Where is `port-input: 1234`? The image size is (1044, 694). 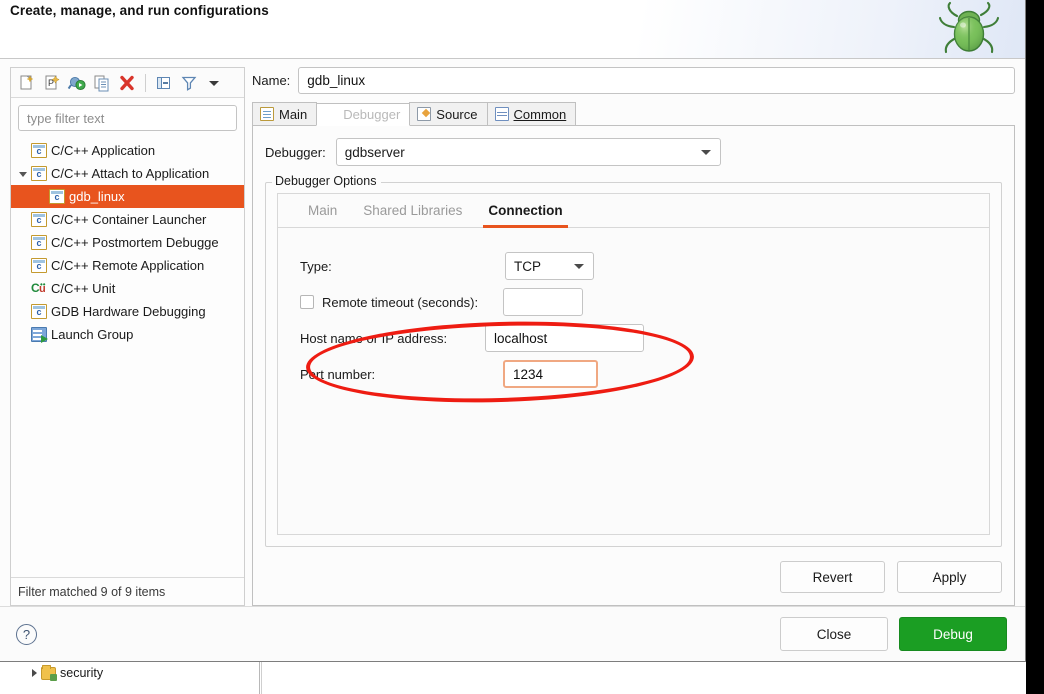 port-input: 1234 is located at coordinates (550, 374).